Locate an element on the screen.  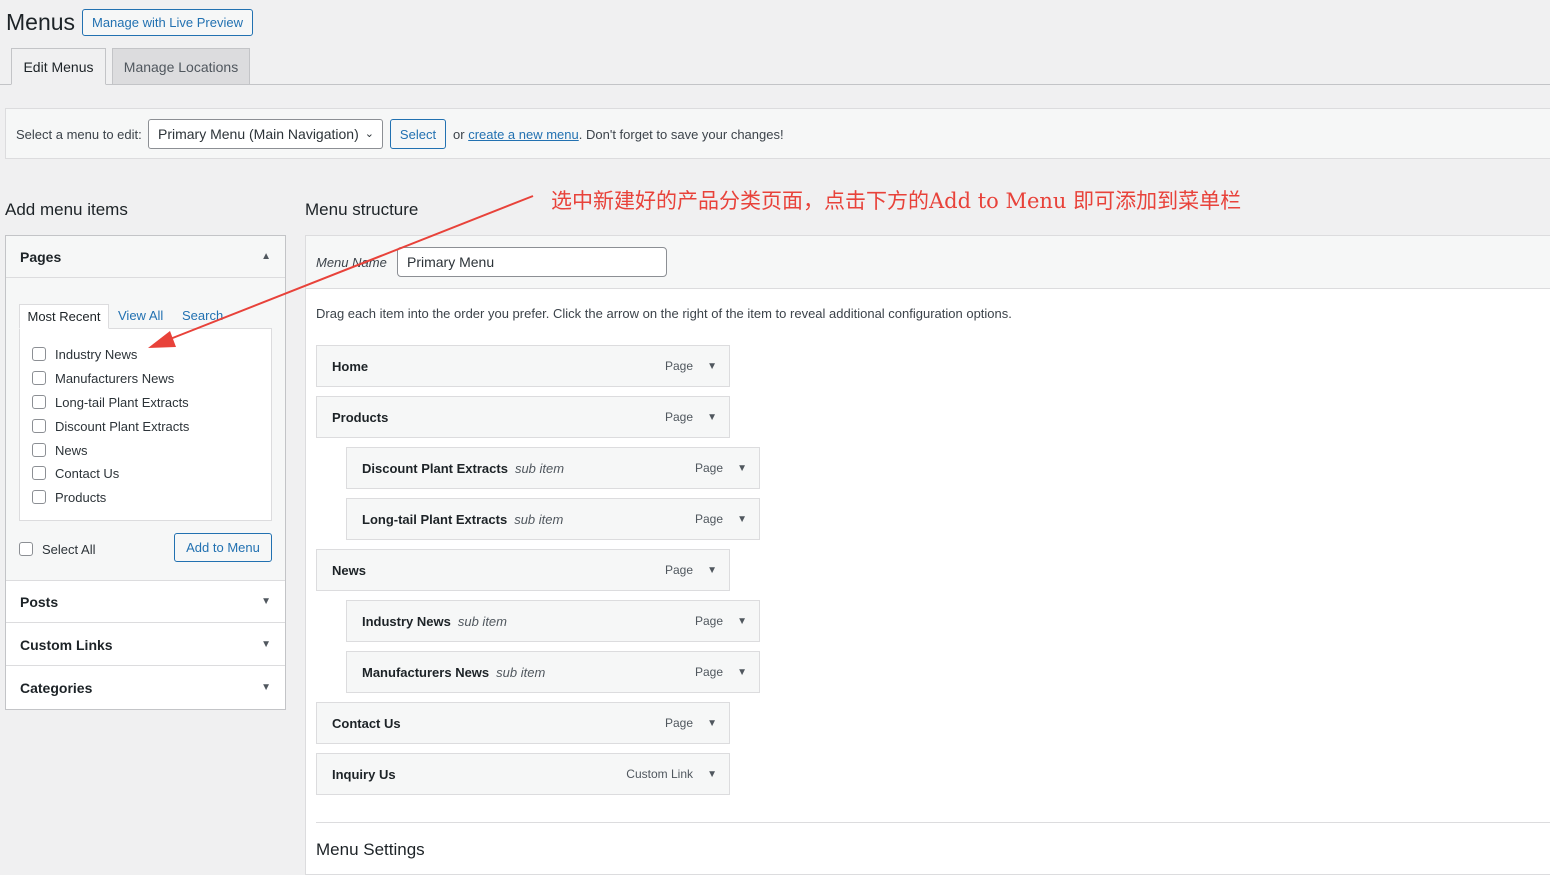
categories-title: Categories is located at coordinates (56, 688).